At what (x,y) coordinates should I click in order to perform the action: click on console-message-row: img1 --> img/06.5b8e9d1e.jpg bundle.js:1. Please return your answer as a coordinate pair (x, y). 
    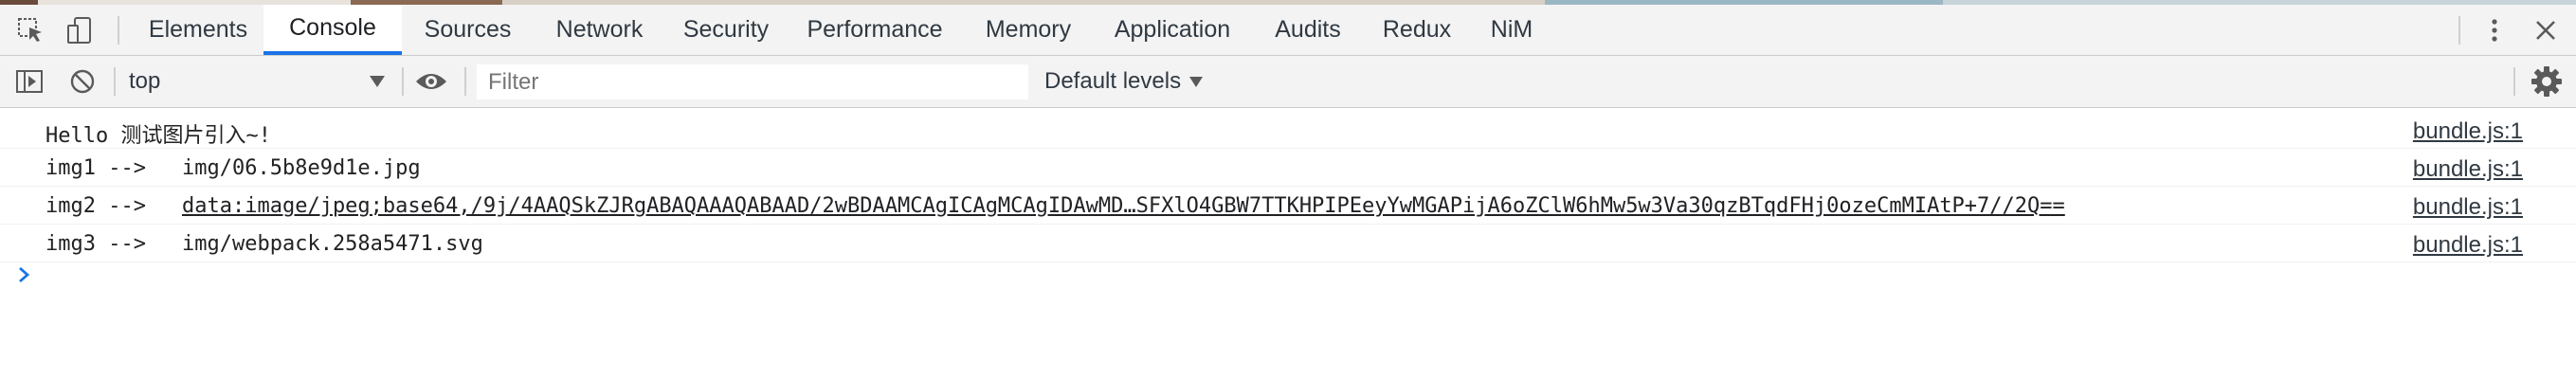
    Looking at the image, I should click on (1288, 168).